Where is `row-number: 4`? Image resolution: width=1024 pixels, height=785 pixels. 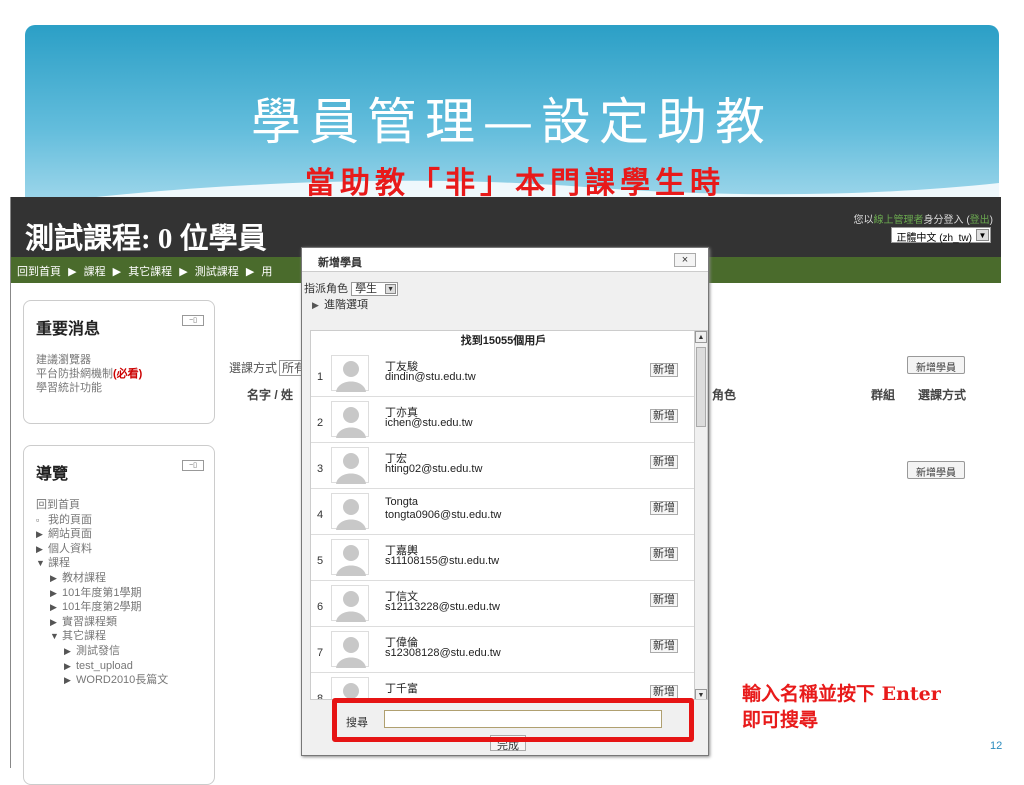
row-number: 4 is located at coordinates (320, 515).